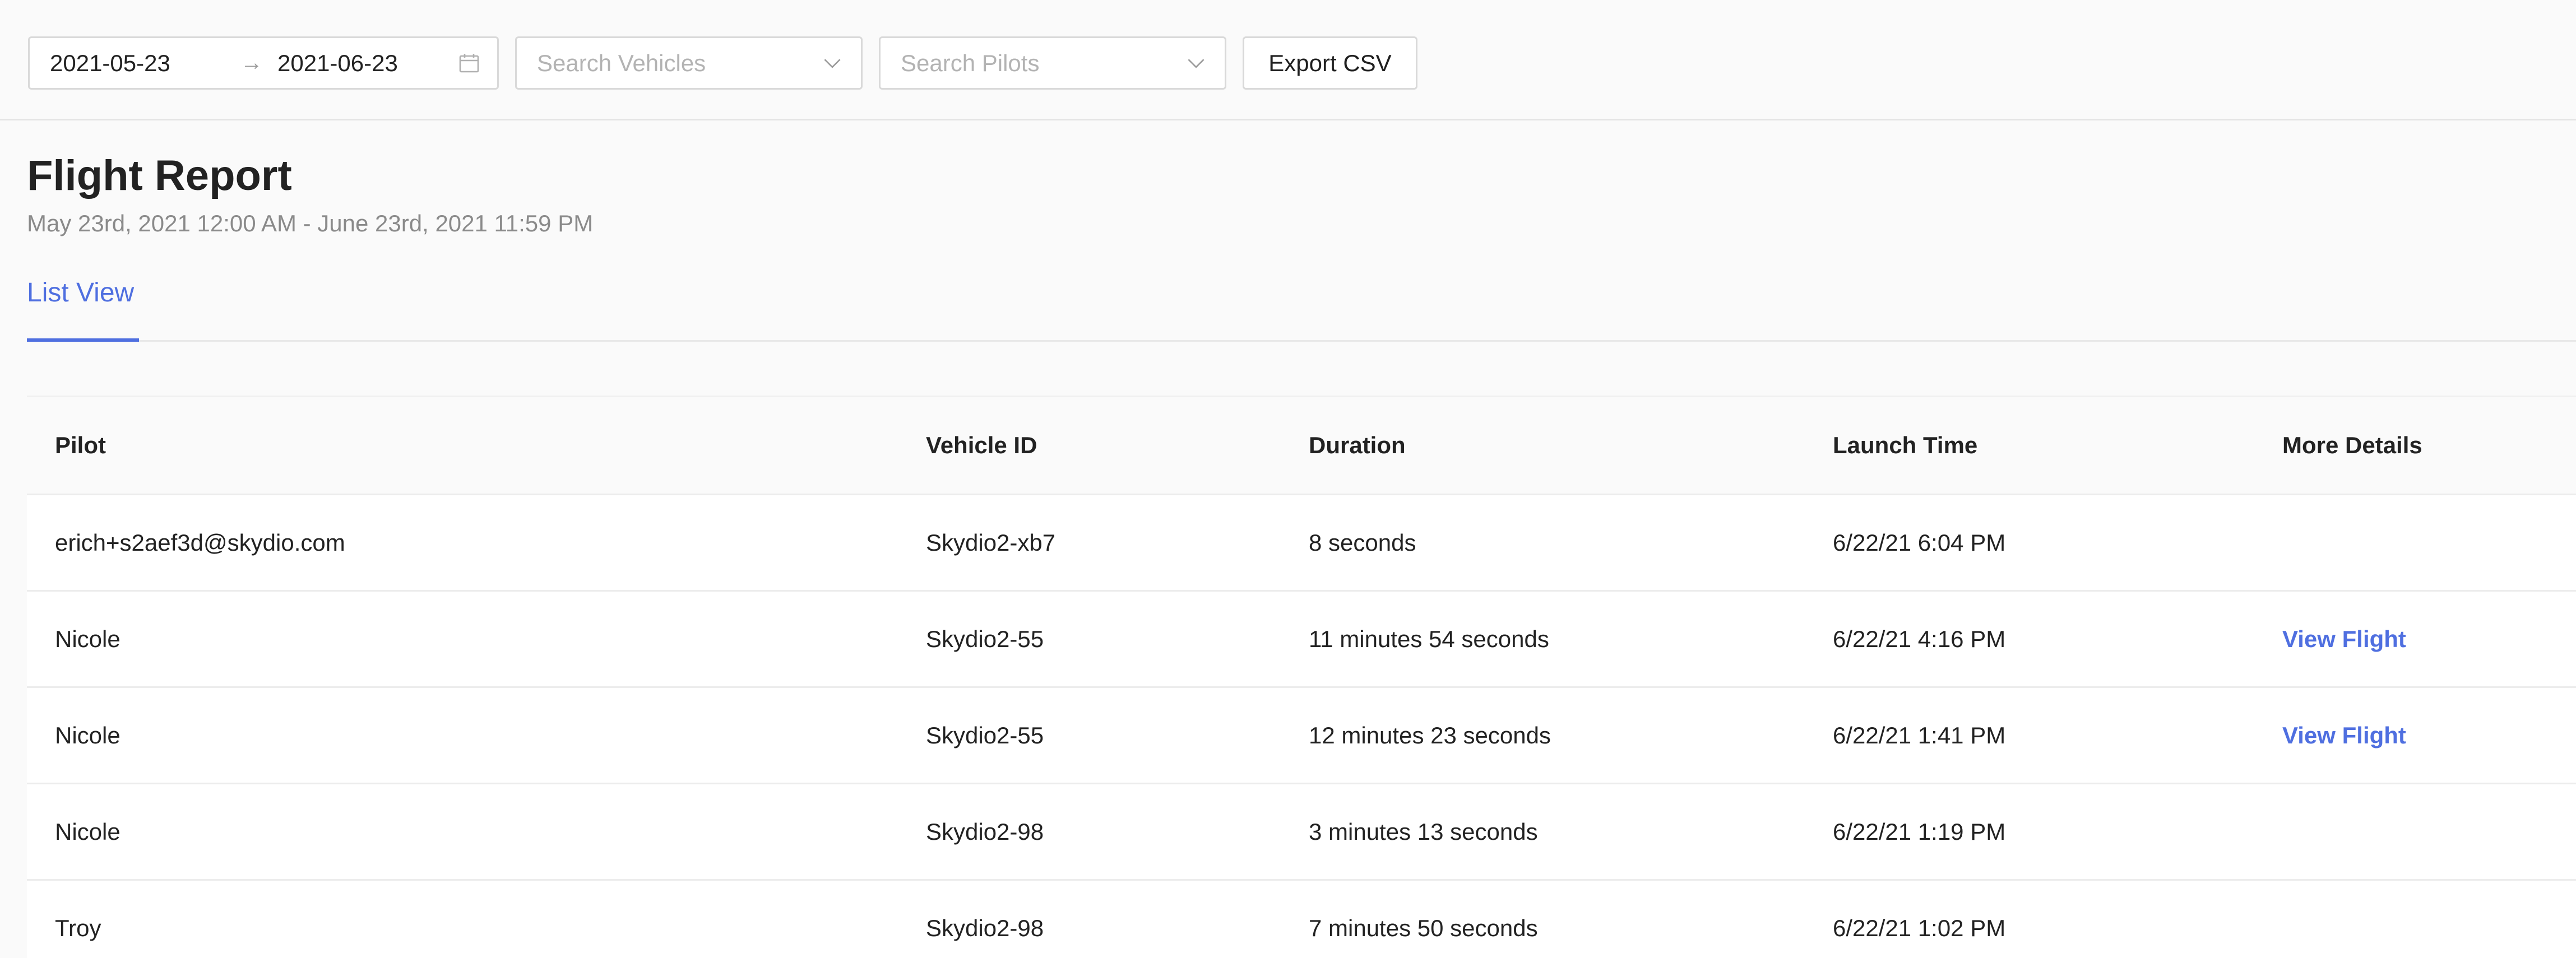 The width and height of the screenshot is (2576, 958). Describe the element at coordinates (469, 63) in the screenshot. I see `calendar-icon` at that location.